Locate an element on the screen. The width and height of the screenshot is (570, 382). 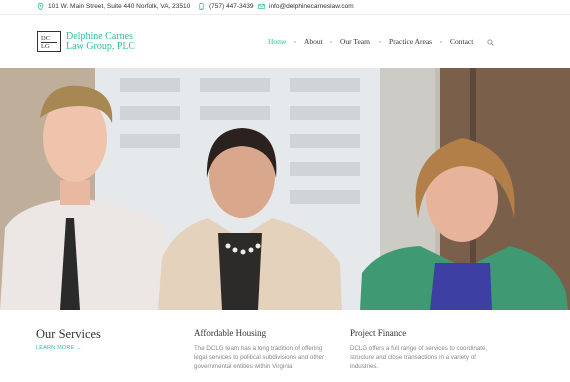
nav-home: Home is located at coordinates (277, 41).